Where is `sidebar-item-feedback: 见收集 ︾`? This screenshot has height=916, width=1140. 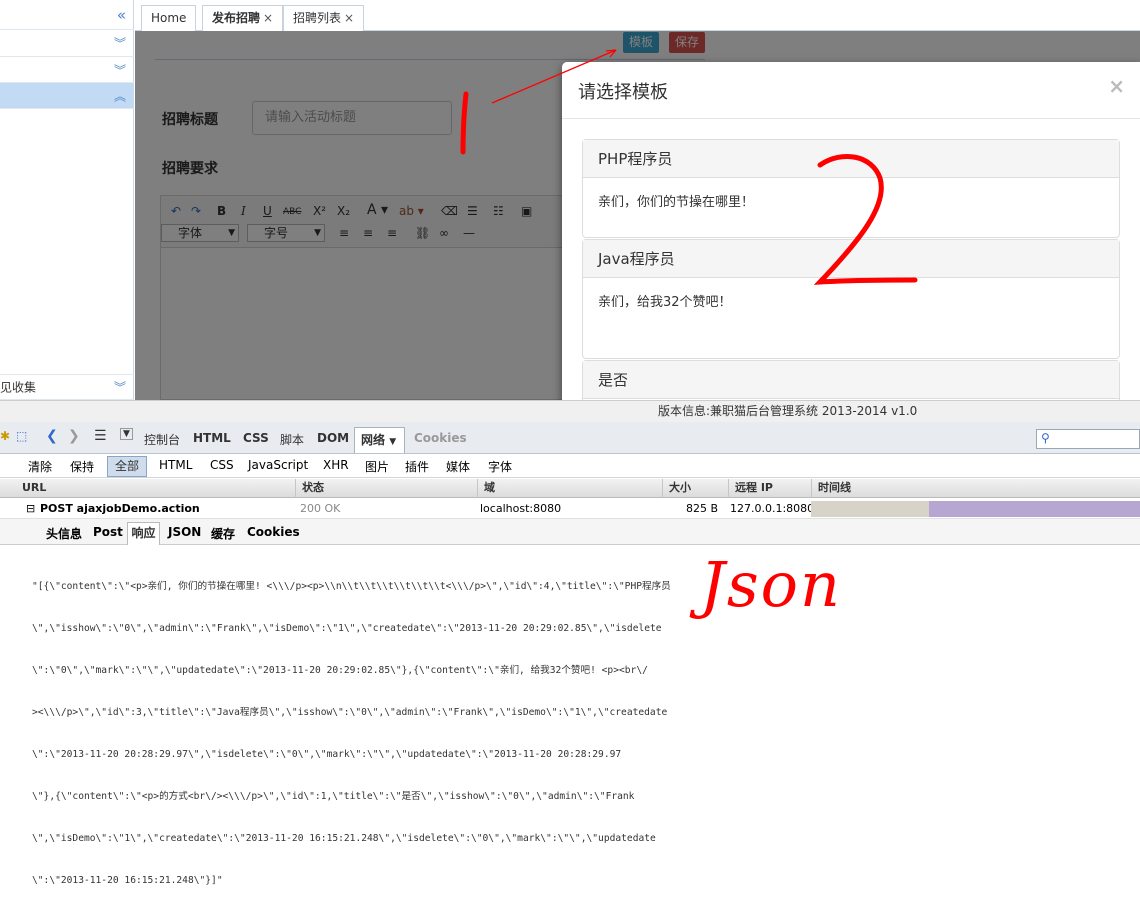
sidebar-item-feedback: 见收集 ︾ is located at coordinates (67, 387).